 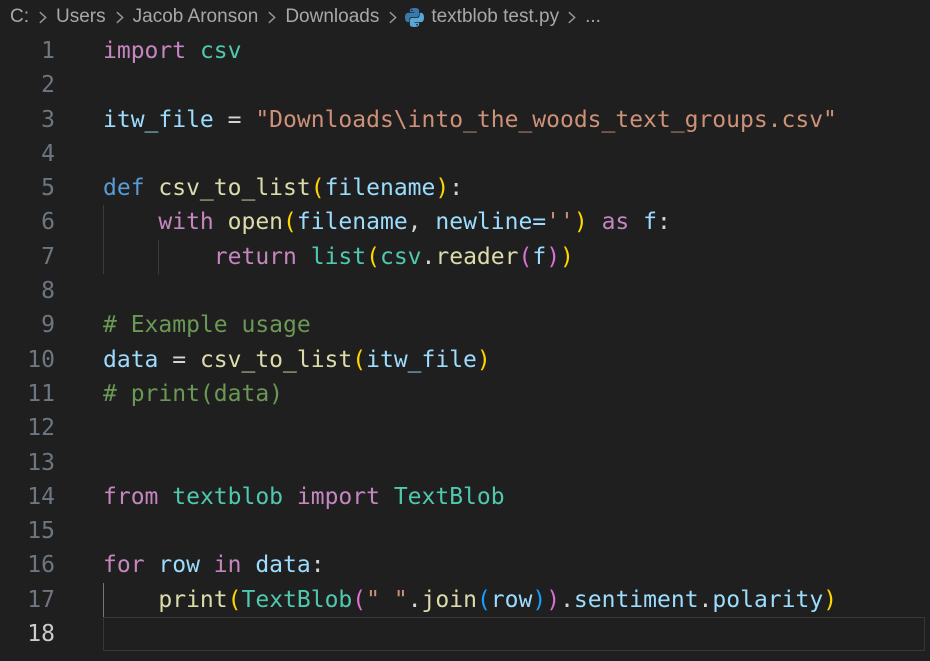 What do you see at coordinates (615, 222) in the screenshot?
I see `code-token: as` at bounding box center [615, 222].